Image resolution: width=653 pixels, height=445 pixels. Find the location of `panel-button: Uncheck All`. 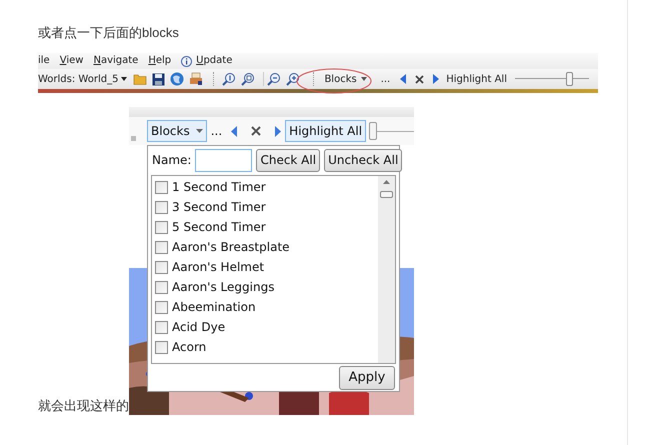

panel-button: Uncheck All is located at coordinates (363, 160).